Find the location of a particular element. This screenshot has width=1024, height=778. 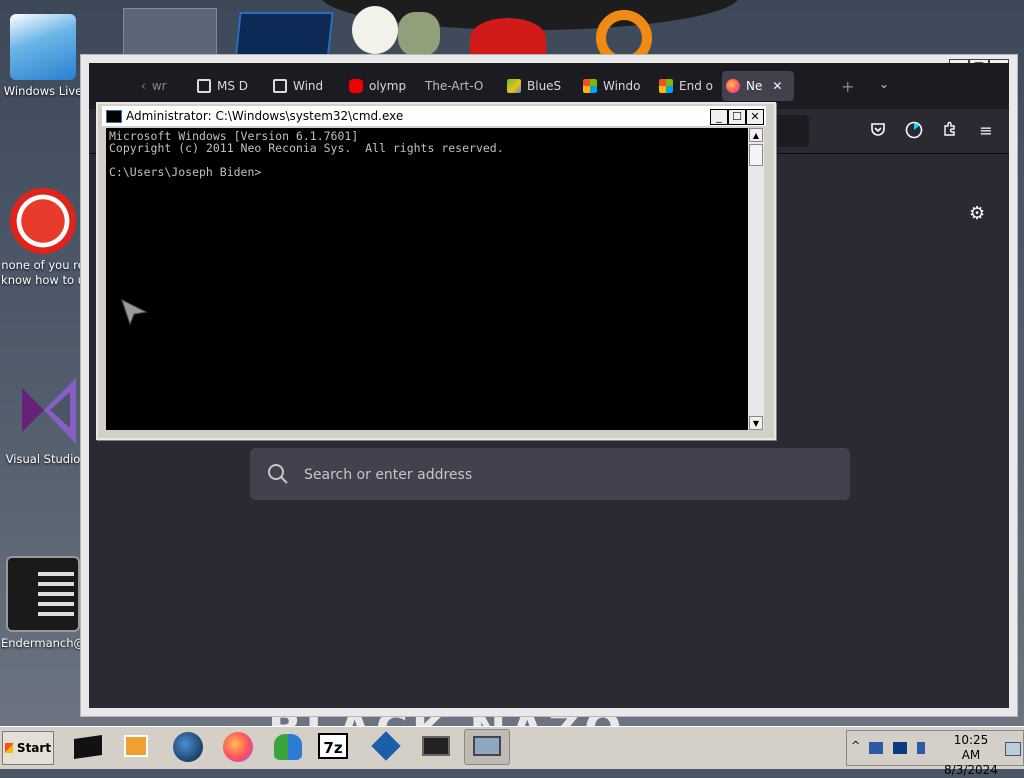

tab-scroll-left: ‹ wr is located at coordinates (161, 86).